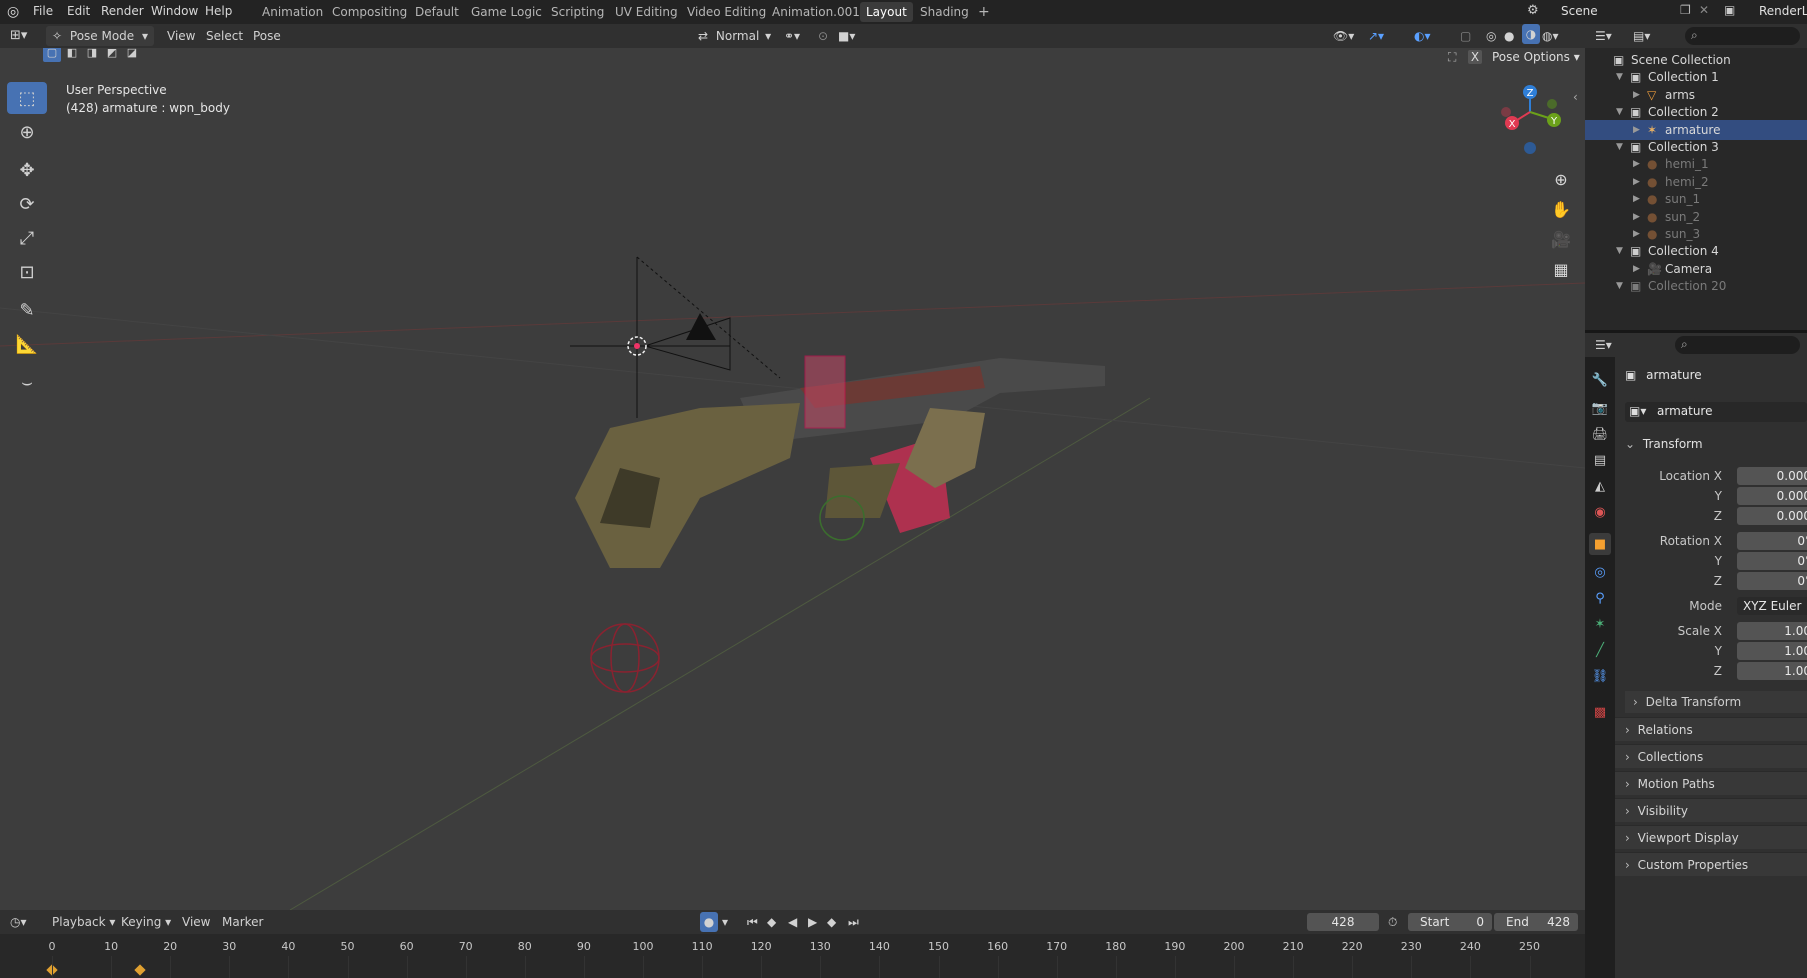  I want to click on rotation-mode-dropdown: XYZ Euler, so click(1772, 606).